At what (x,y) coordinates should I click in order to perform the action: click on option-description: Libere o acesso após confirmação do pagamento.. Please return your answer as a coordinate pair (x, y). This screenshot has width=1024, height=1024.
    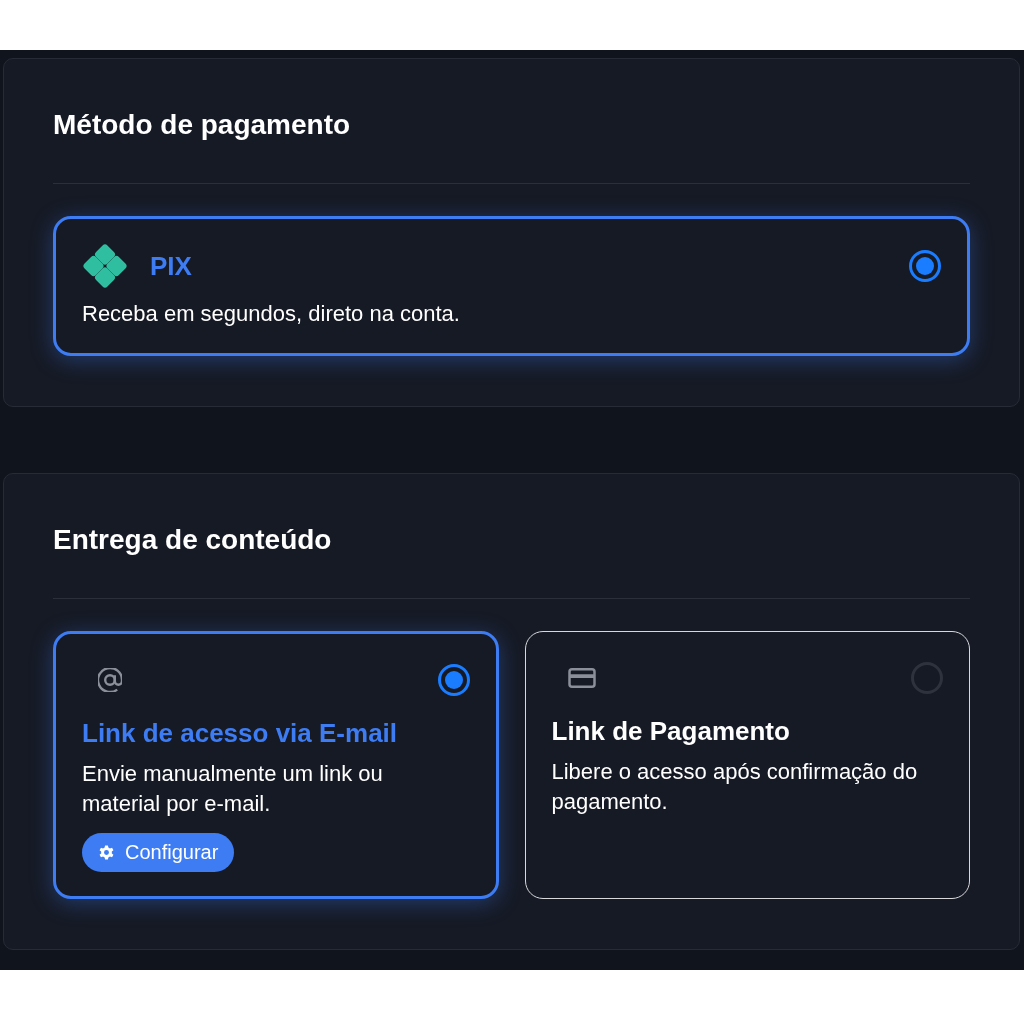
    Looking at the image, I should click on (735, 787).